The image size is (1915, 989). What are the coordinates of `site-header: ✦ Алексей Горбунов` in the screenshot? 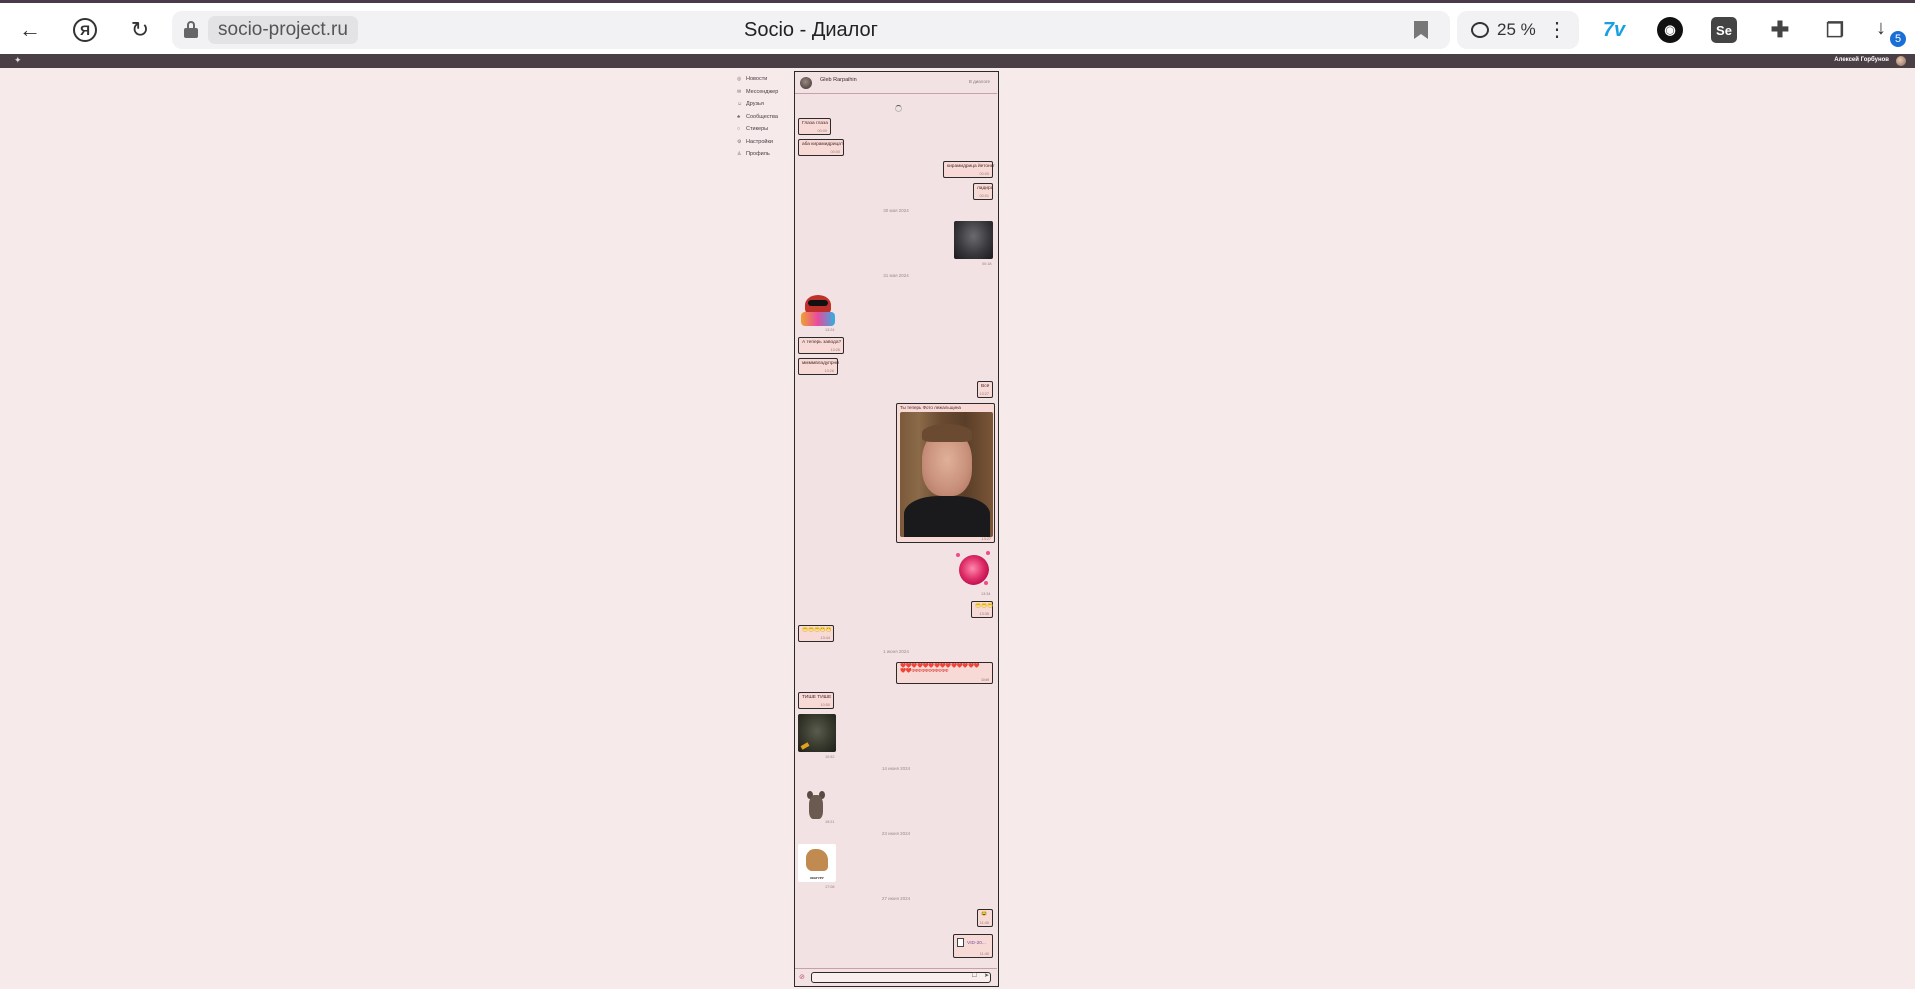 It's located at (957, 61).